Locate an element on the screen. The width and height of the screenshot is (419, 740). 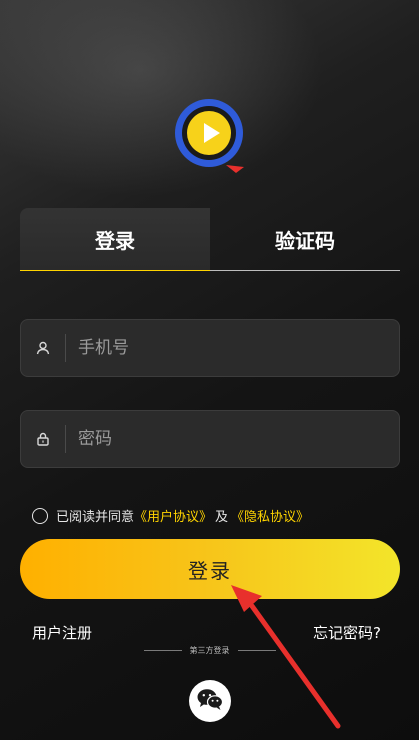
agreement-row: 已阅读并同意 《用户协议》 及 《隐私协议》 is located at coordinates (170, 515).